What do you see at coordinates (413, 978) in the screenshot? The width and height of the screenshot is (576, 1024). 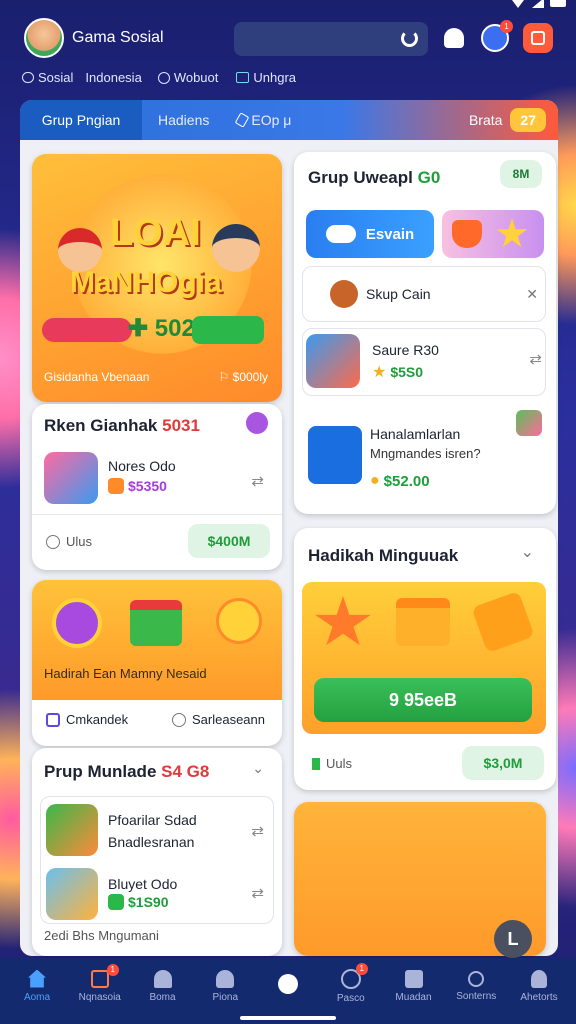 I see `doc-icon` at bounding box center [413, 978].